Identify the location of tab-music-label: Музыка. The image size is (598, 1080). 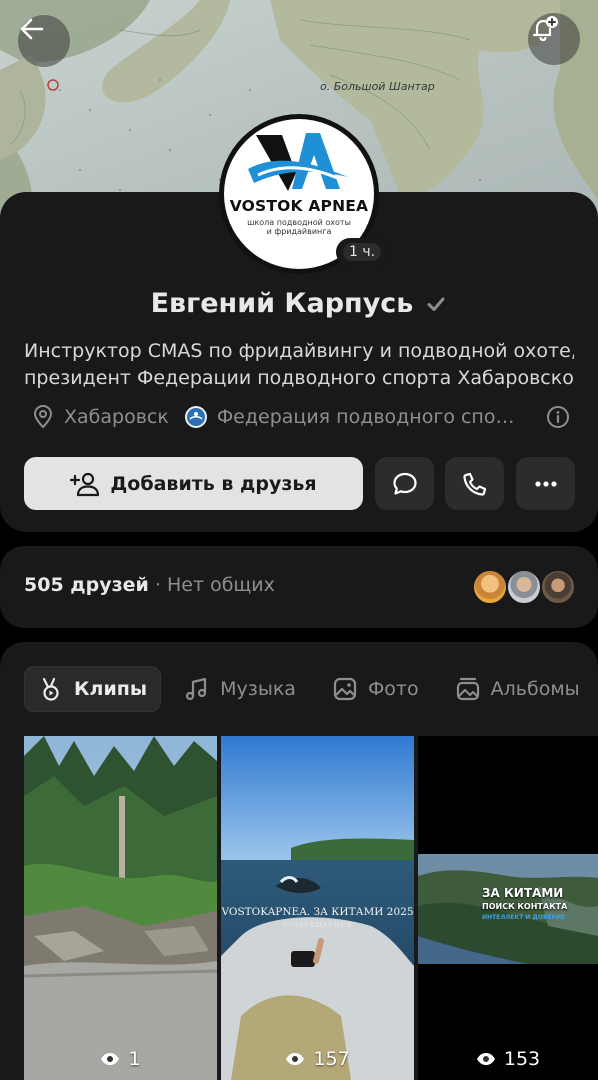
(258, 689).